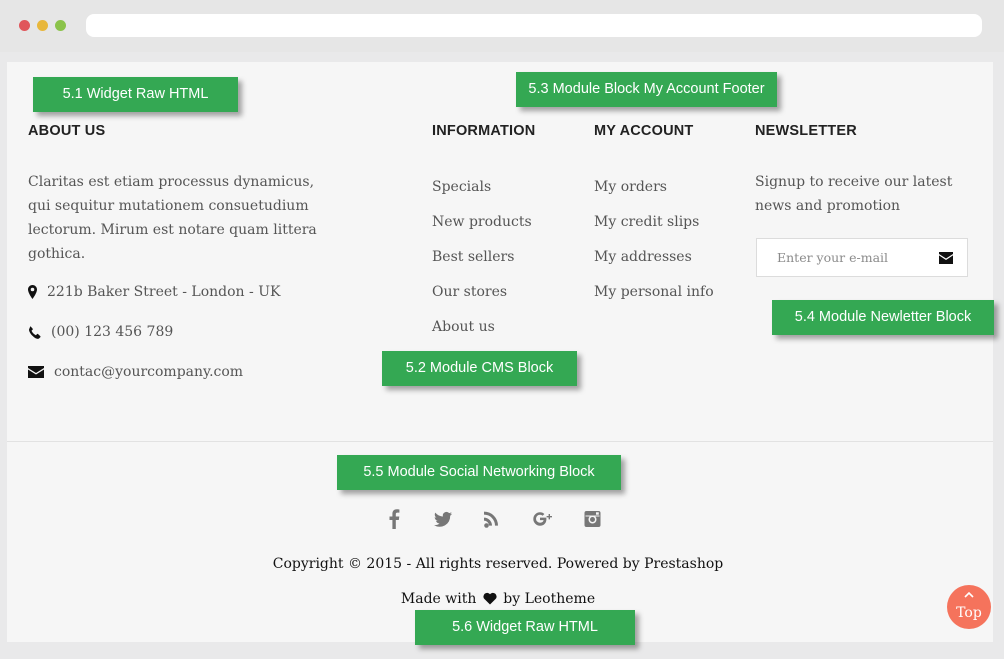  I want to click on account-link-credit-slips: My credit slips, so click(654, 227).